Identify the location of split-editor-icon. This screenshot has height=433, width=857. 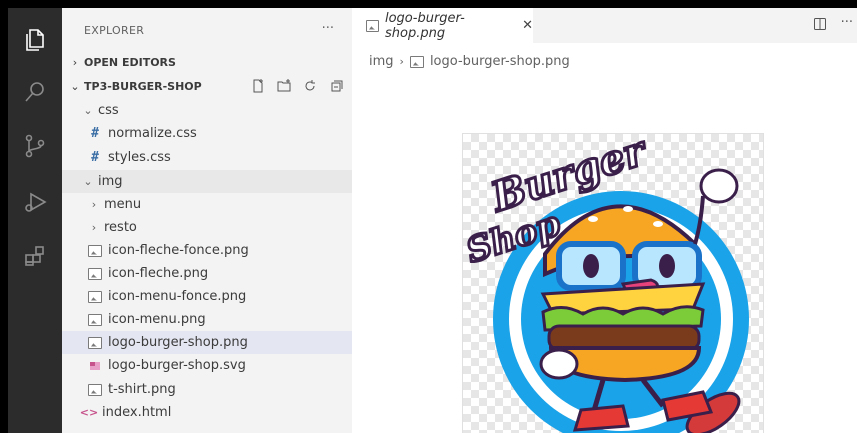
(820, 26).